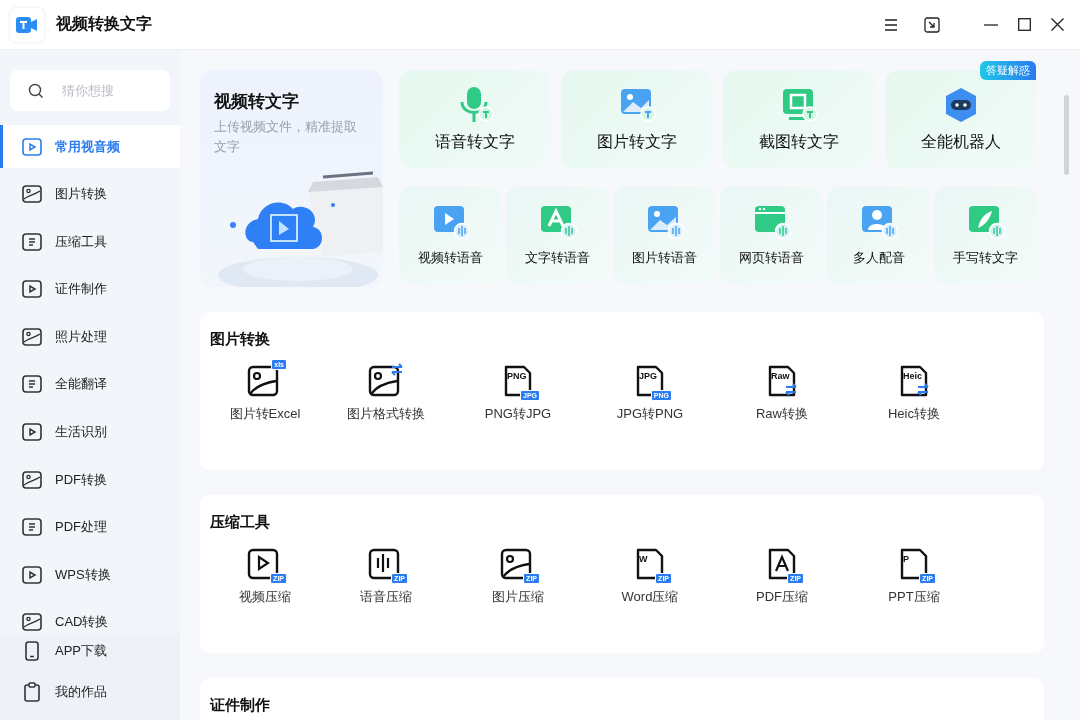 This screenshot has height=720, width=1080. Describe the element at coordinates (664, 235) in the screenshot. I see `tool-card: 图片转语音` at that location.